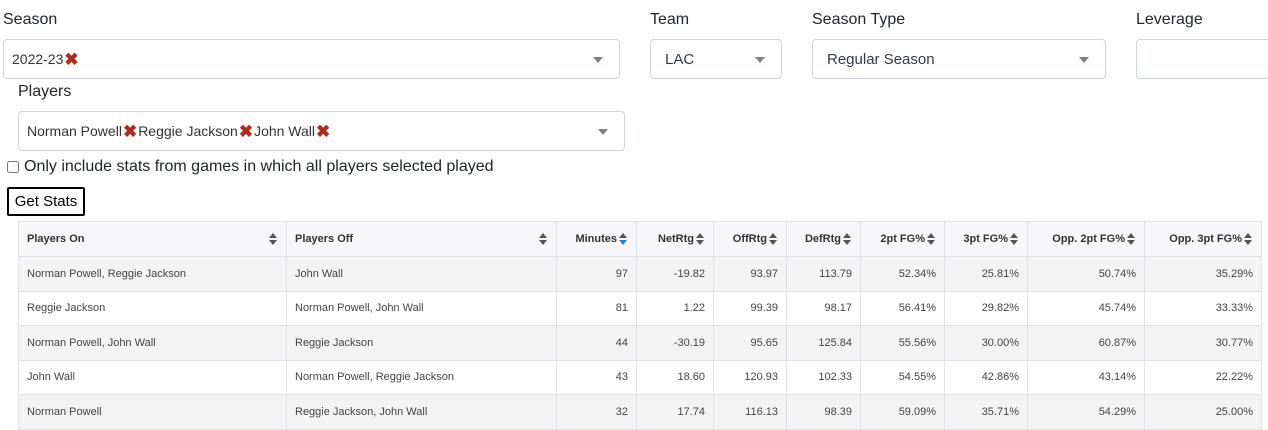  What do you see at coordinates (596, 308) in the screenshot?
I see `minutes-cell: 81` at bounding box center [596, 308].